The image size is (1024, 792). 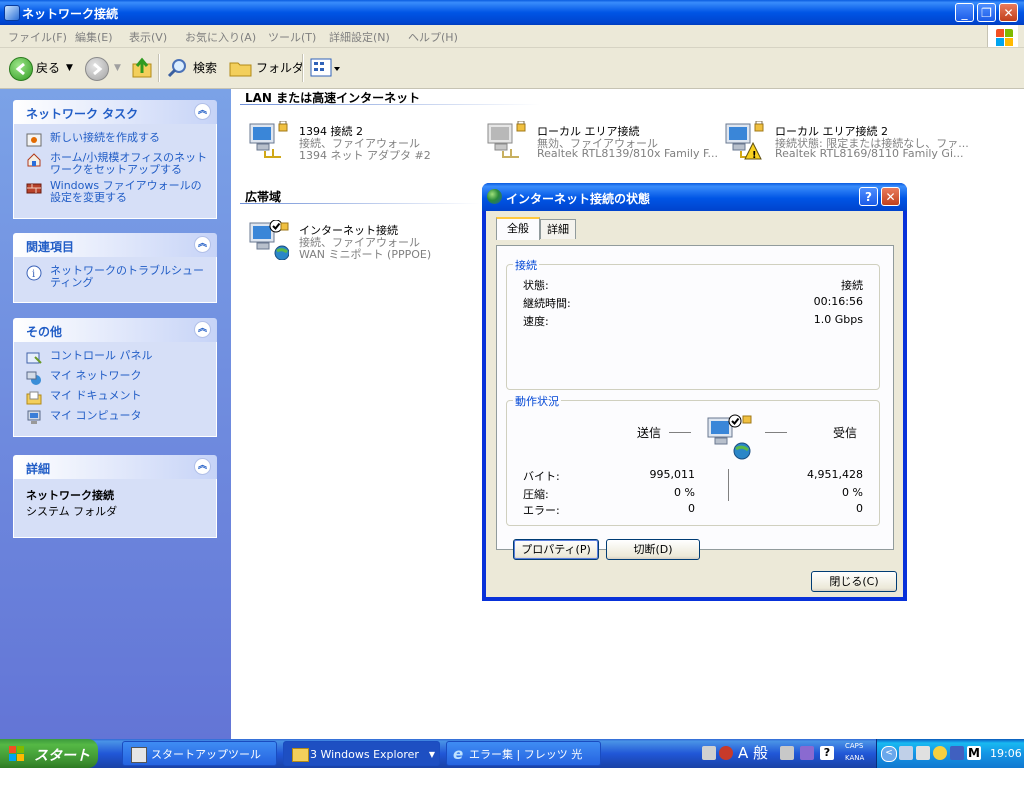 I want to click on properties-button: プロパティ(P), so click(x=556, y=549).